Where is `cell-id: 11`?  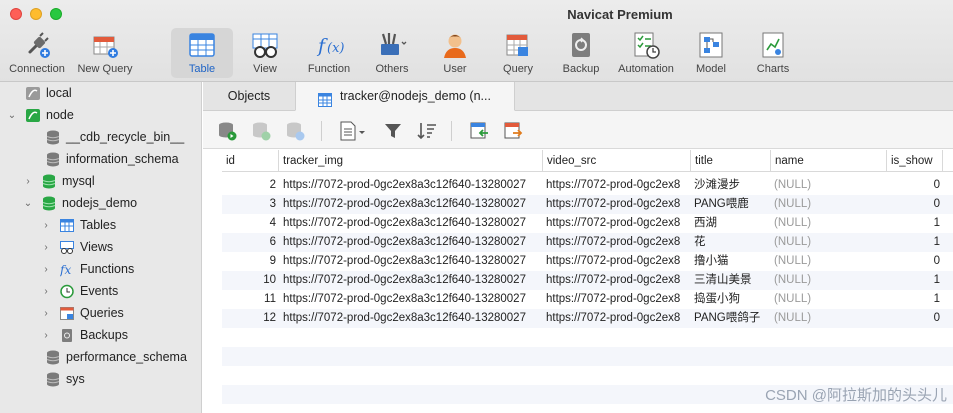
cell-id: 11 is located at coordinates (250, 299).